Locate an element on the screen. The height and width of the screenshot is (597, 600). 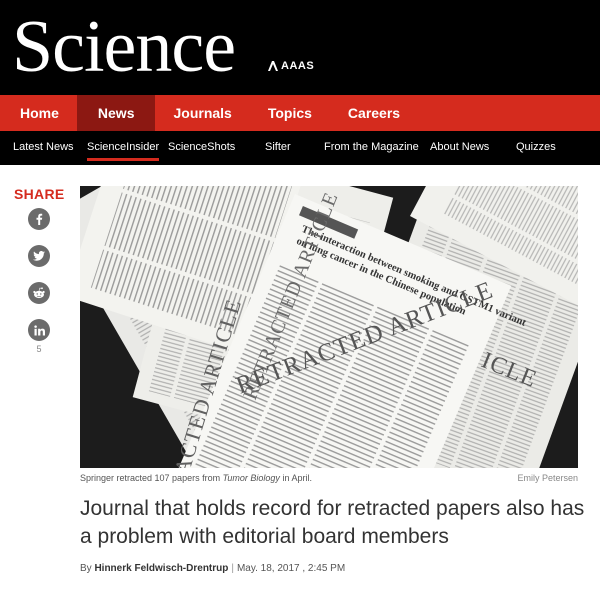
share-twitter-button is located at coordinates (39, 256).